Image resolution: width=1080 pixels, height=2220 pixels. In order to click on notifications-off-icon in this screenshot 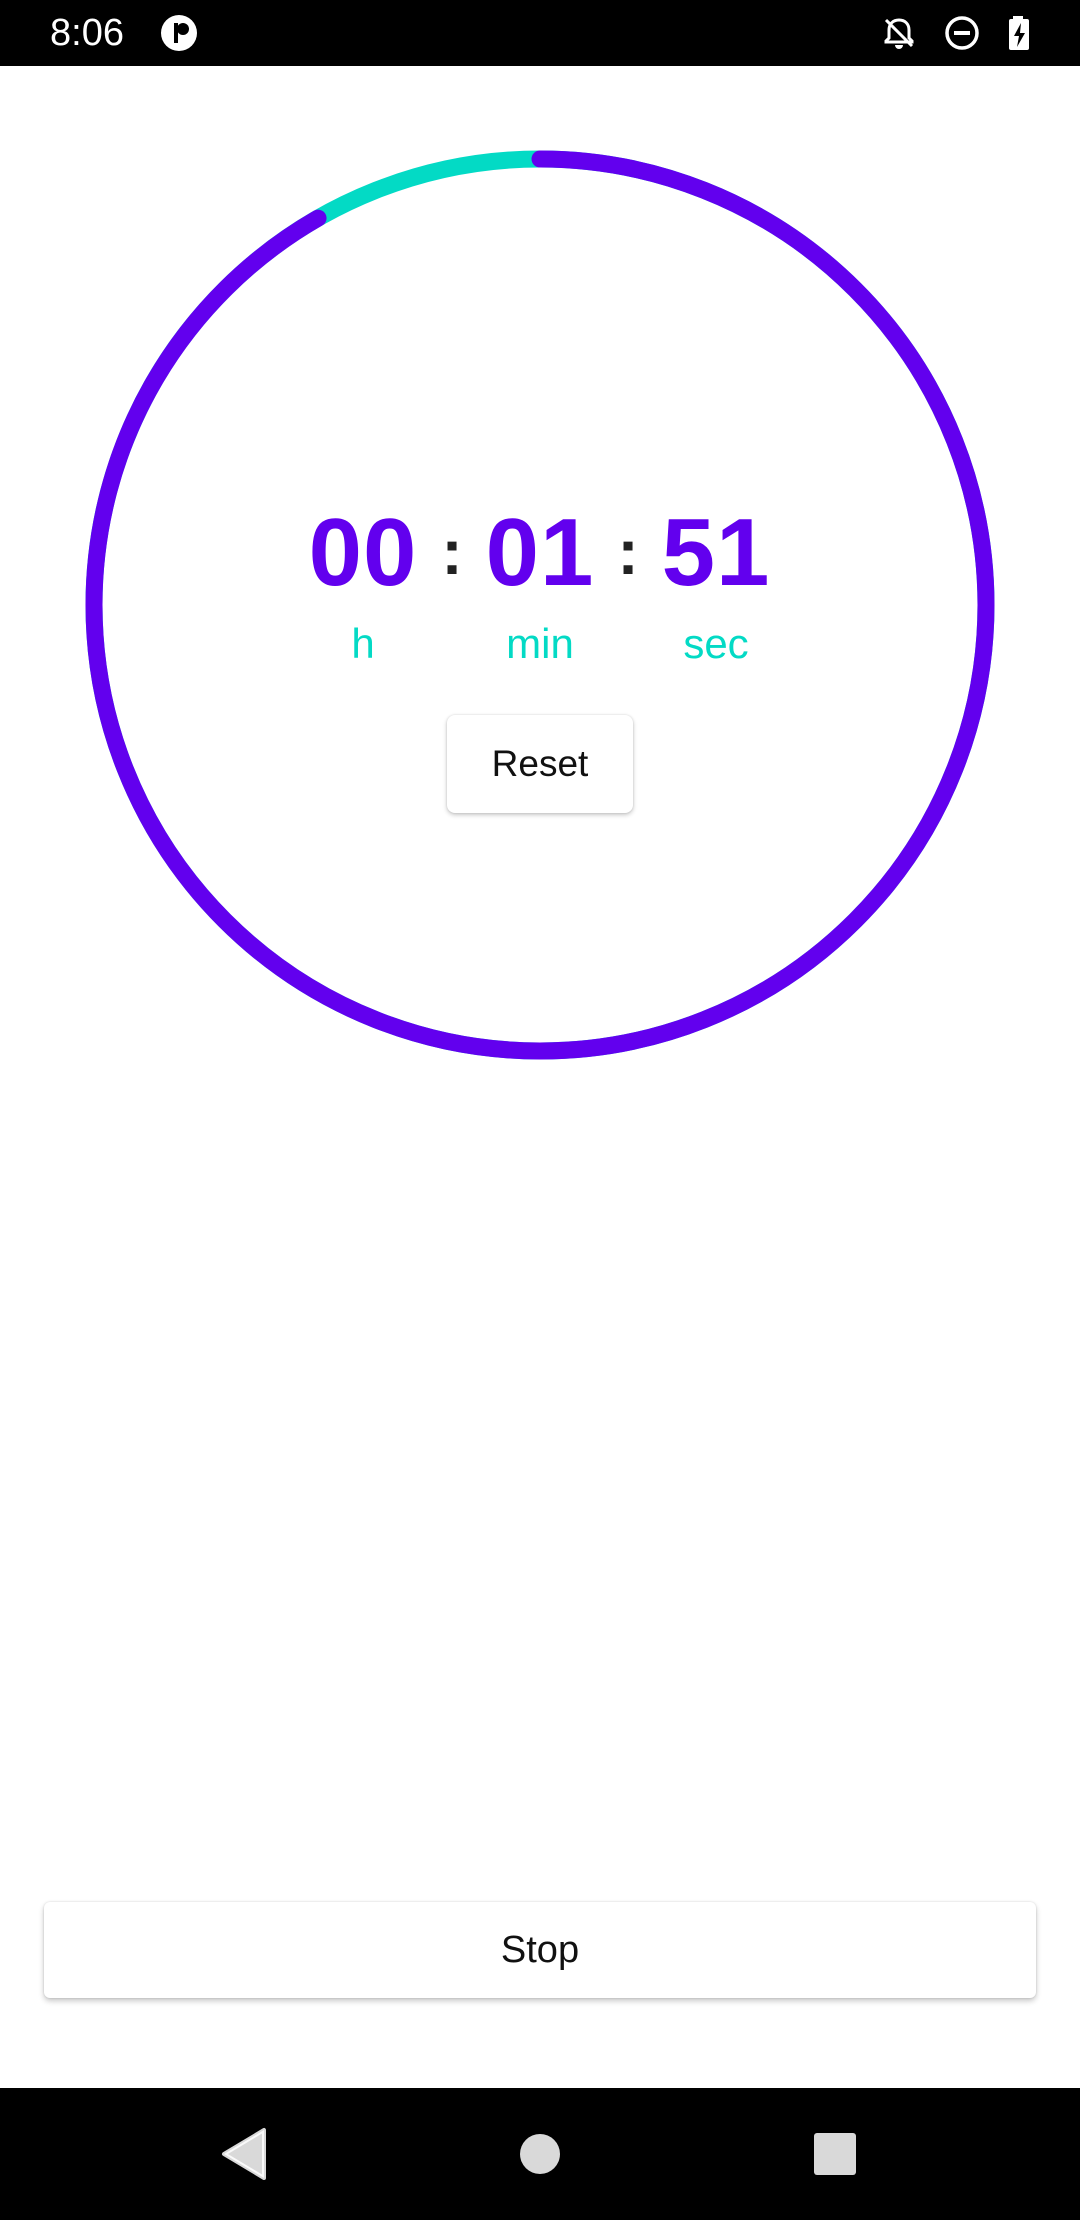, I will do `click(899, 33)`.